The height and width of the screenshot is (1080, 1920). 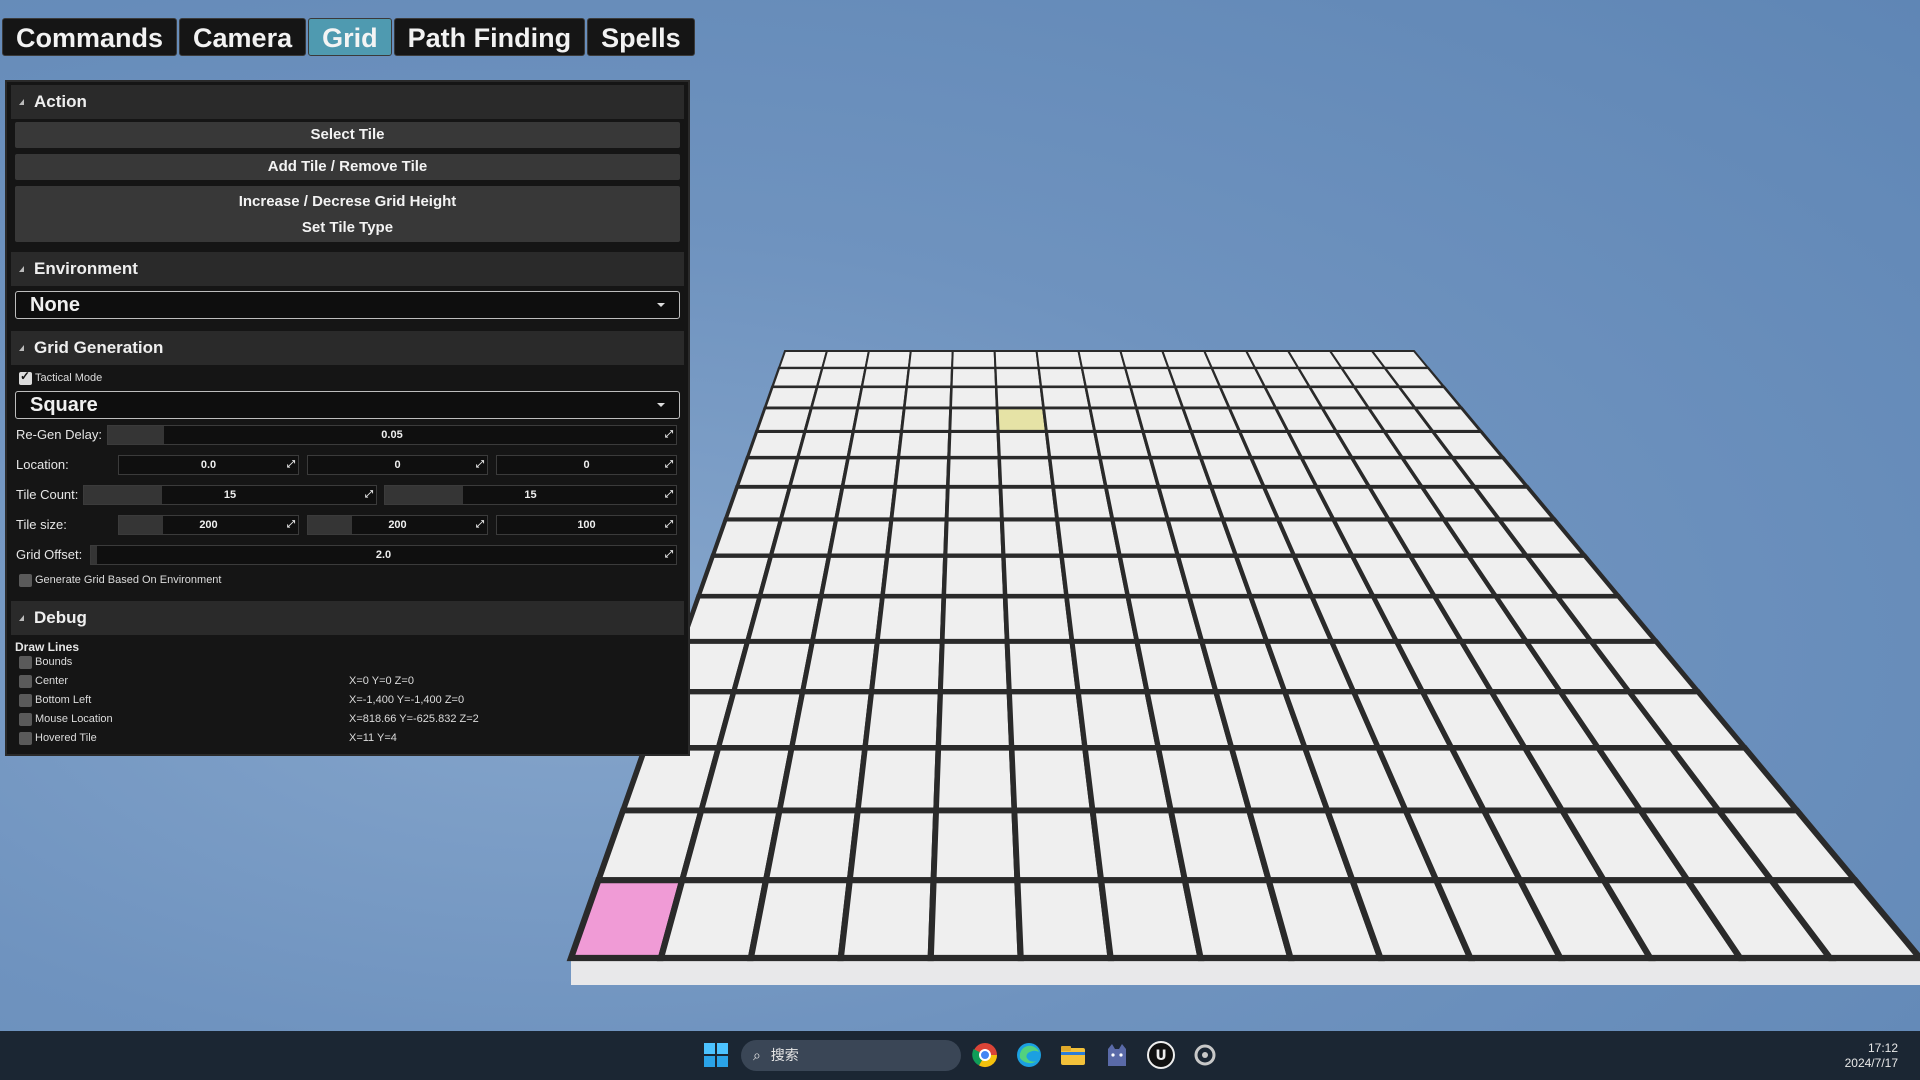 I want to click on tab-commands: Commands, so click(x=90, y=37).